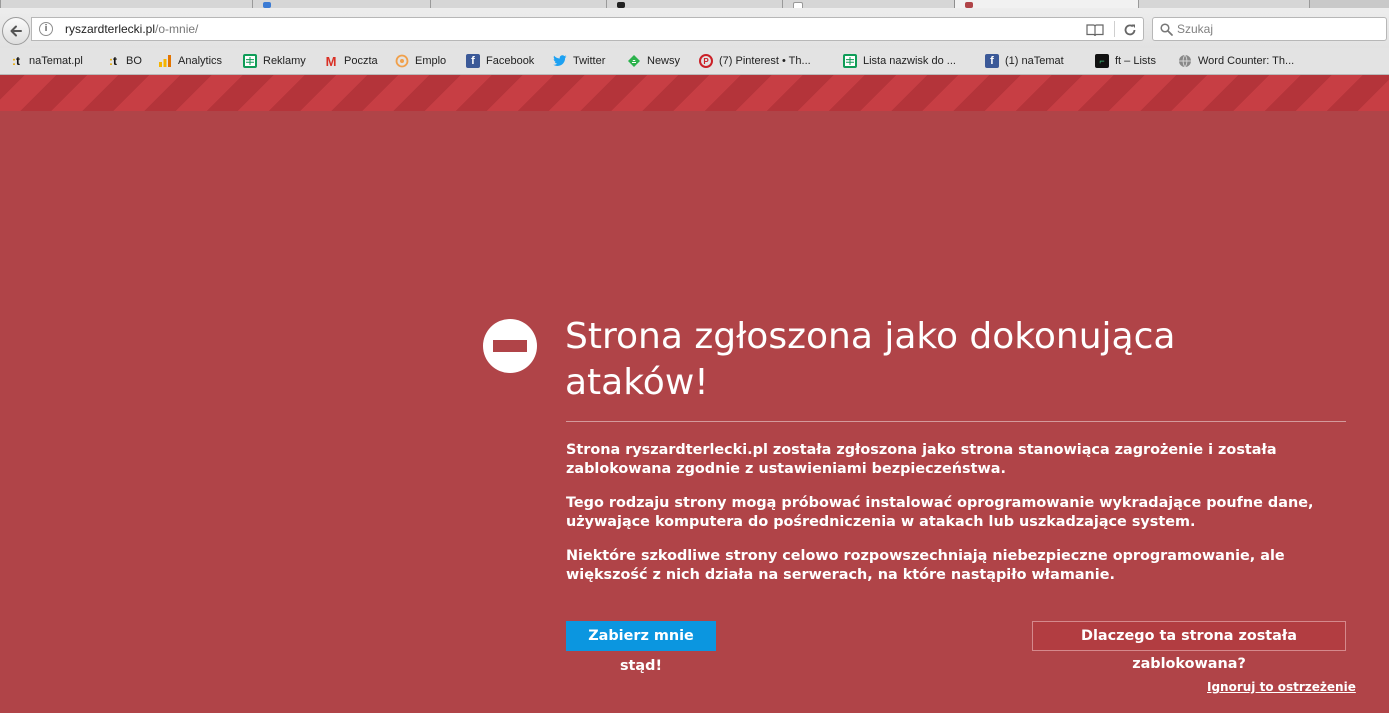  What do you see at coordinates (1185, 61) in the screenshot?
I see `globe-icon` at bounding box center [1185, 61].